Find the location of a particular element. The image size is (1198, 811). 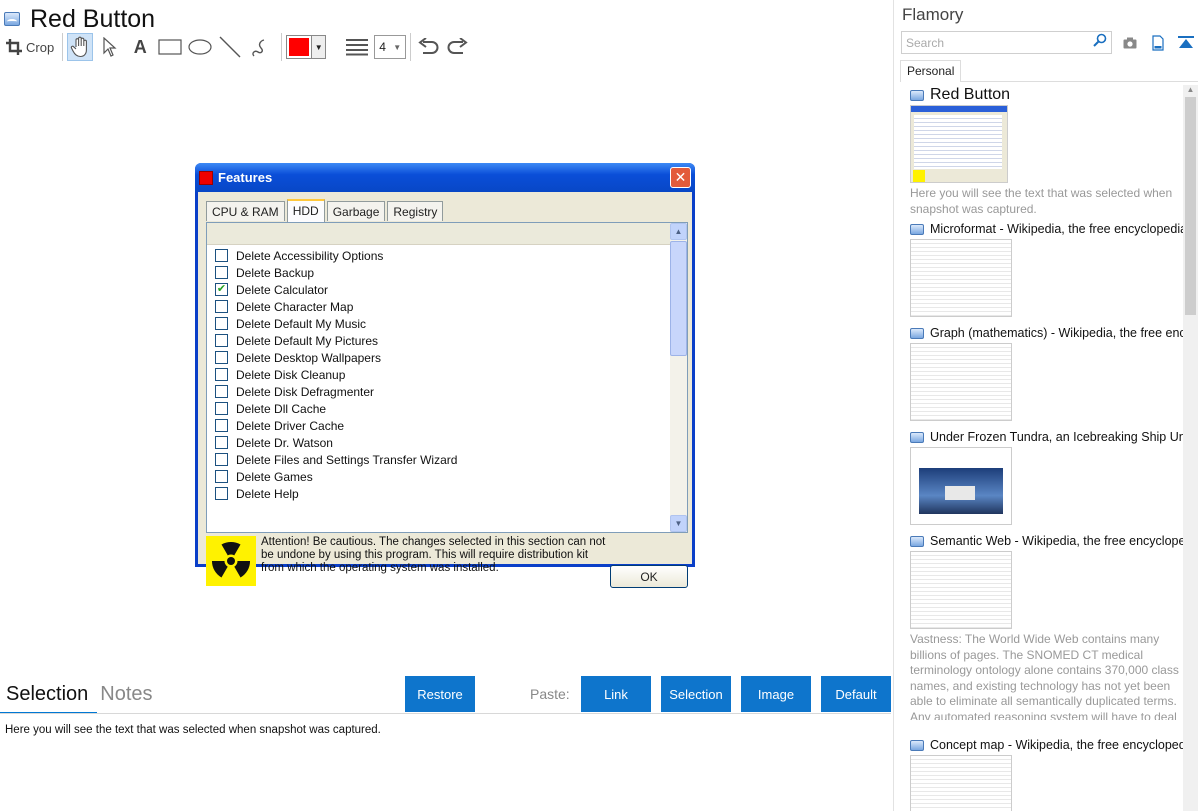

tab-hdd: HDD is located at coordinates (305, 210).